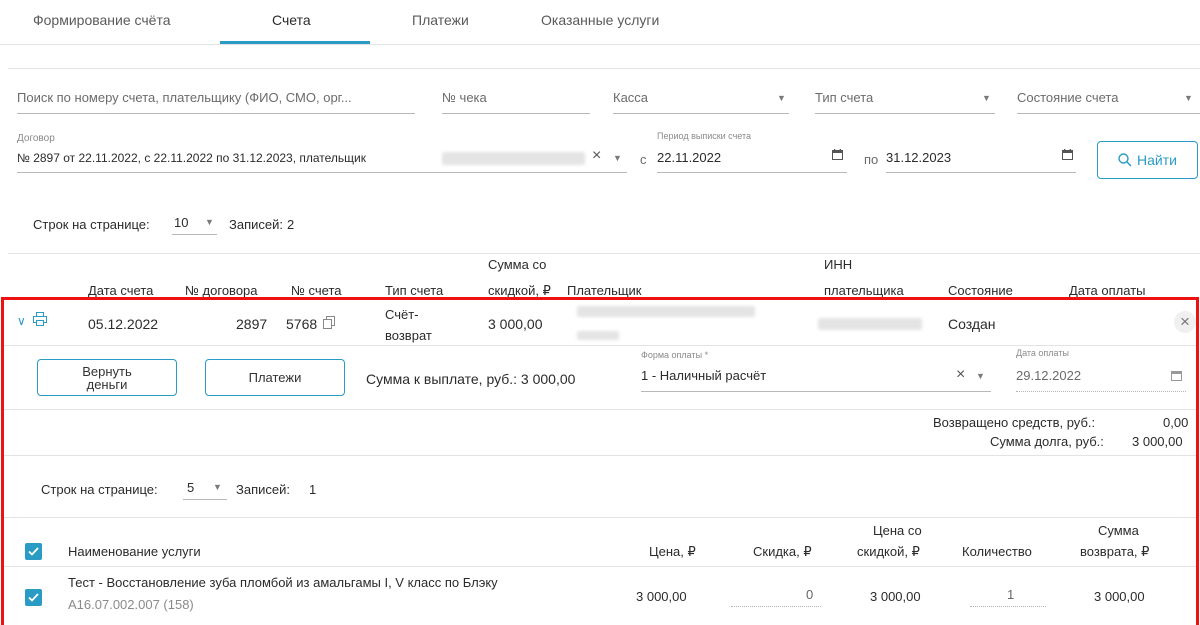 Image resolution: width=1200 pixels, height=625 pixels. I want to click on col-date: Дата счета, so click(121, 290).